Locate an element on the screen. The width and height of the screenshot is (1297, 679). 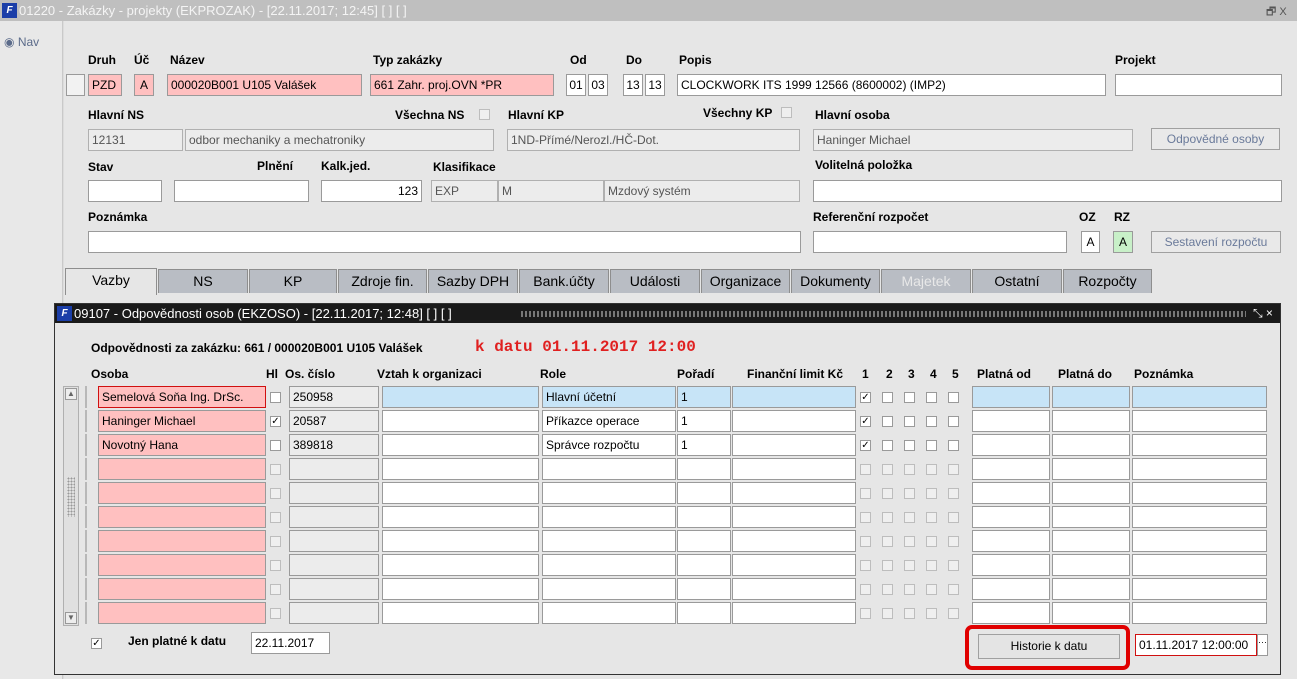
vsechna-ns-checkbox is located at coordinates (484, 114).